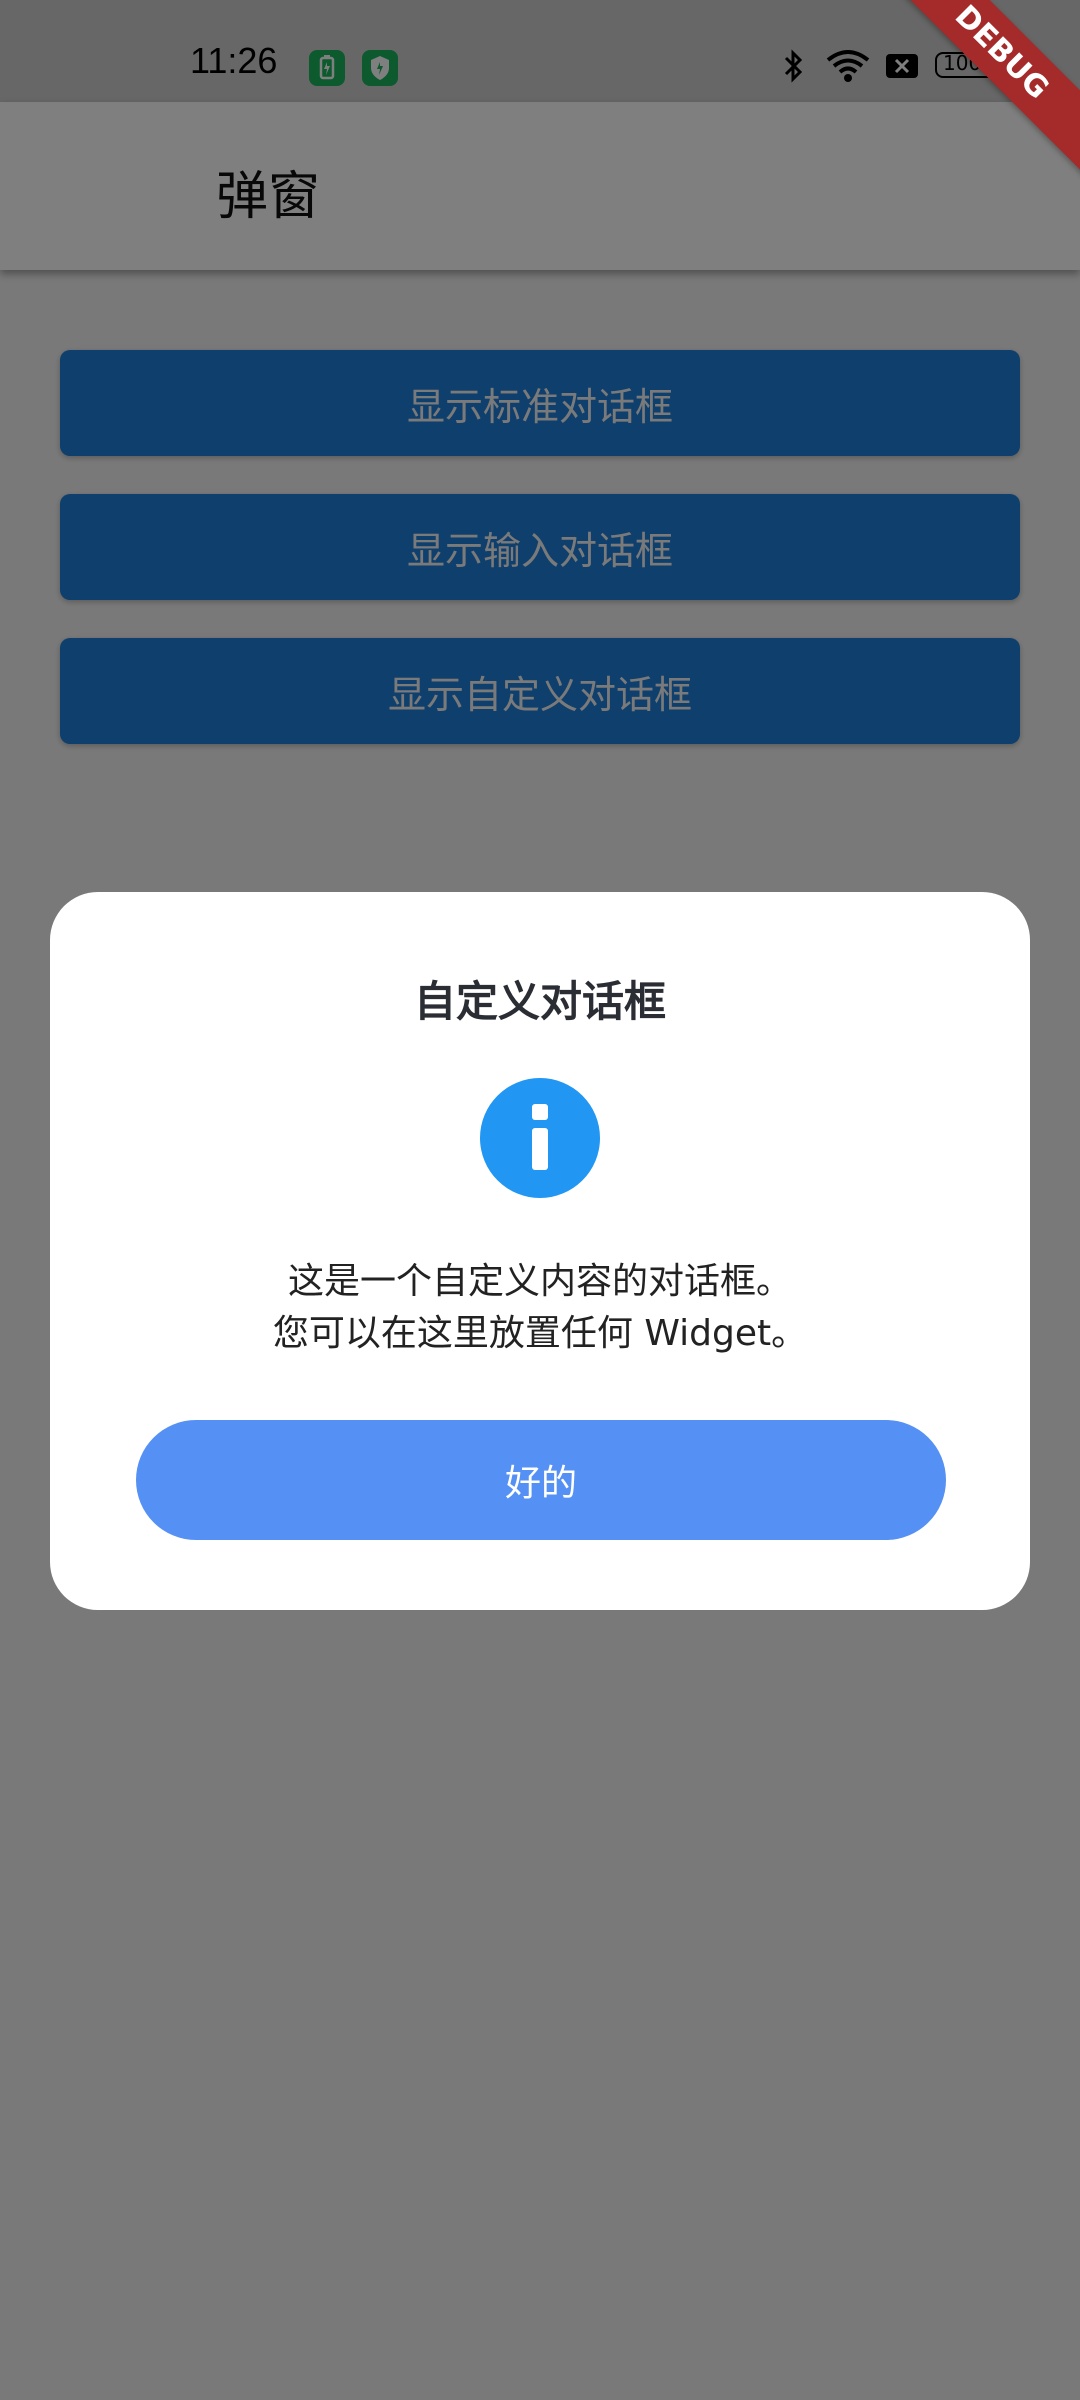 The image size is (1080, 2400). I want to click on dialog-message: 这是一个自定义内容的对话框。 您可以在这里放置任何 Widget。, so click(540, 1308).